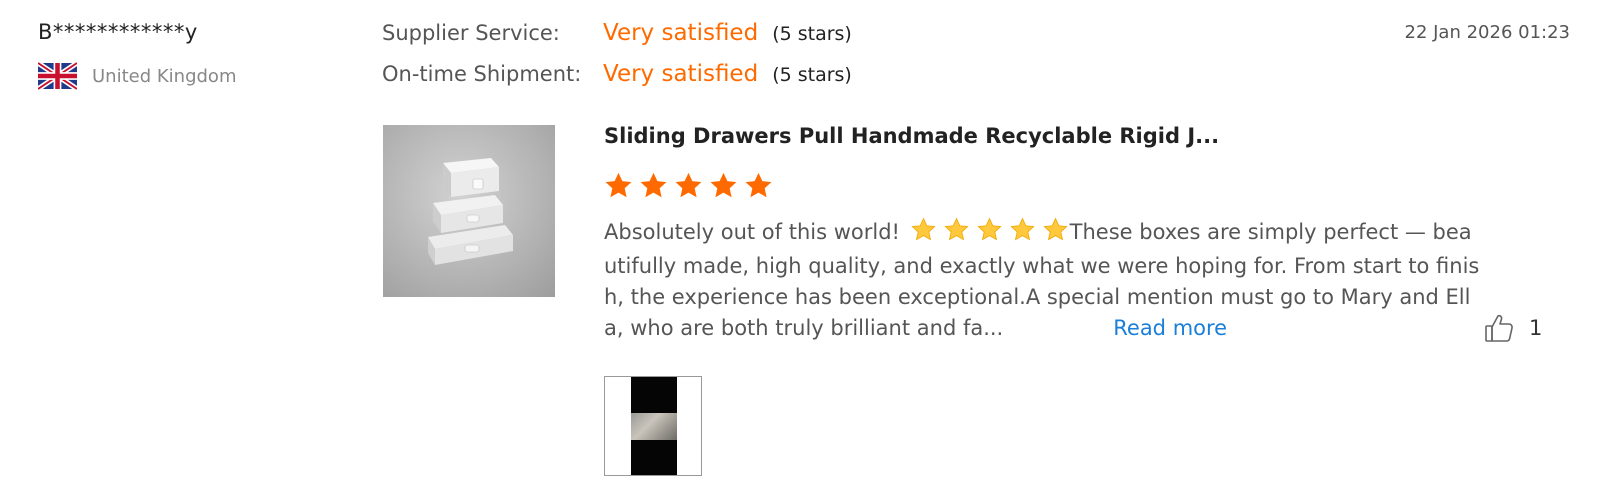 Image resolution: width=1600 pixels, height=503 pixels. I want to click on emoji-stars, so click(989, 234).